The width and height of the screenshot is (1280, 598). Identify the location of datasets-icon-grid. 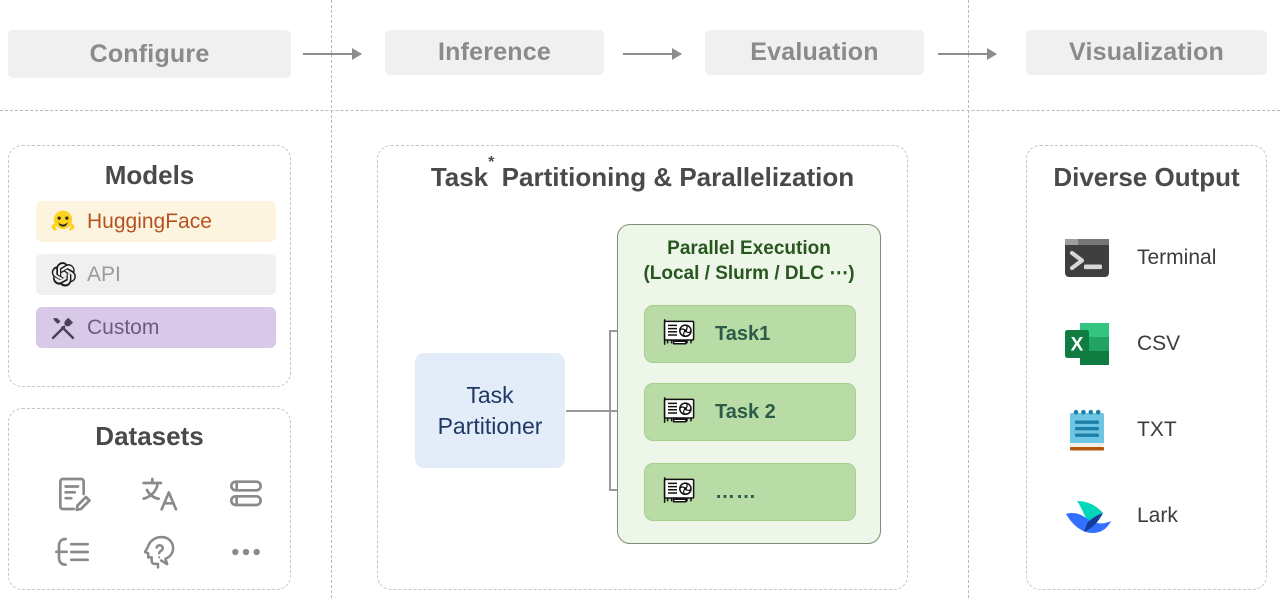
(159, 523).